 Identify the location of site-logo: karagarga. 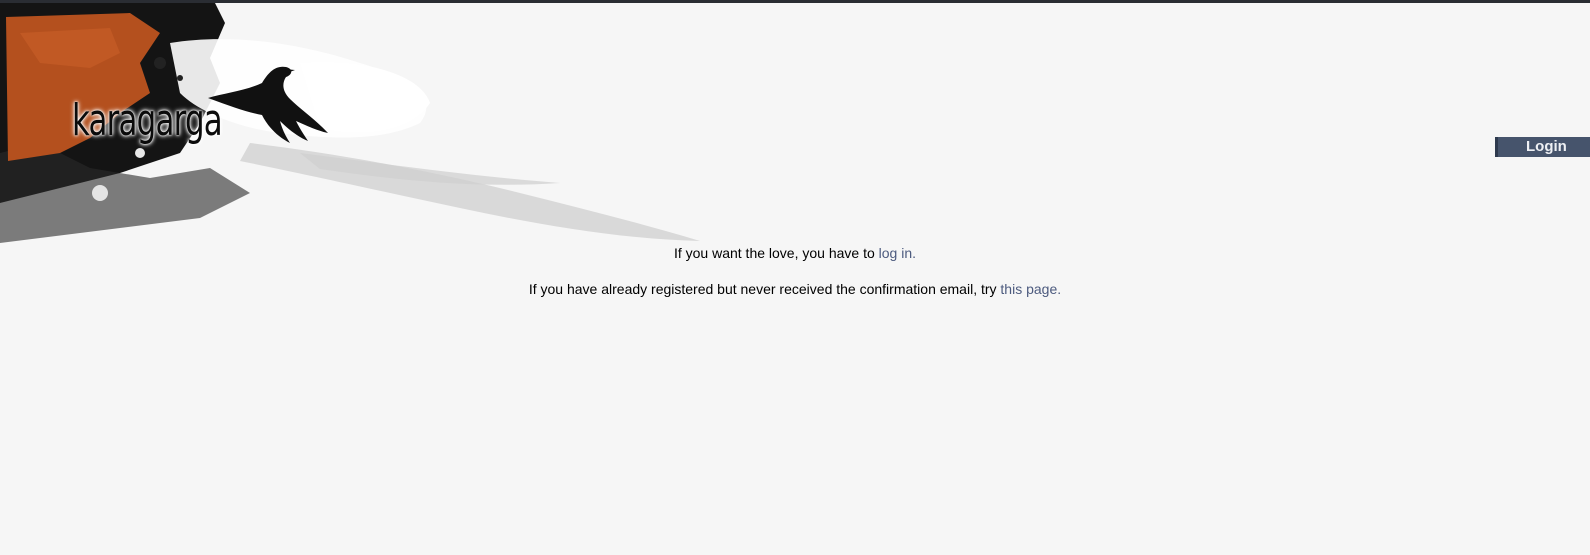
(147, 120).